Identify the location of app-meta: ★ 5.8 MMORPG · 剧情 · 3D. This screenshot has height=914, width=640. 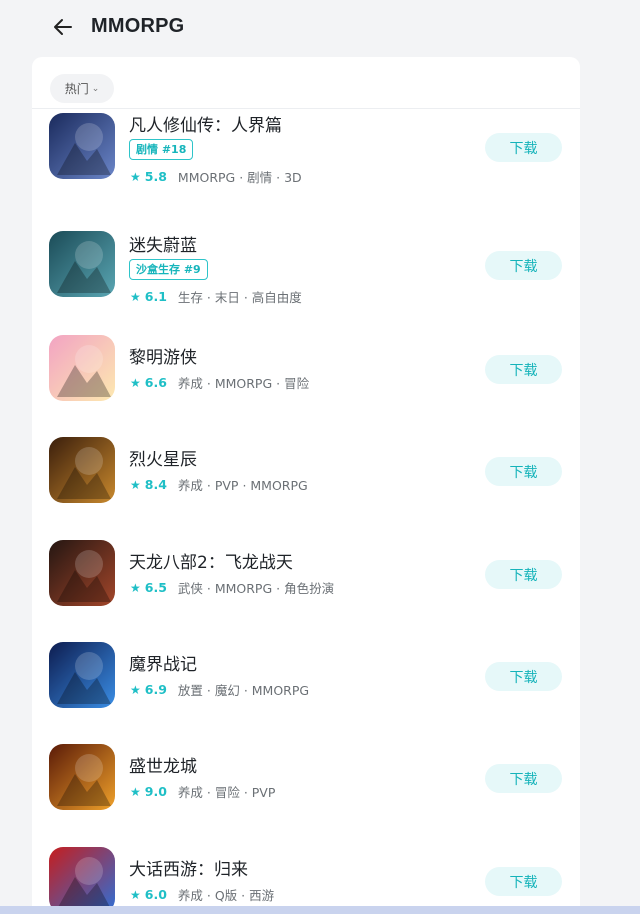
(216, 176).